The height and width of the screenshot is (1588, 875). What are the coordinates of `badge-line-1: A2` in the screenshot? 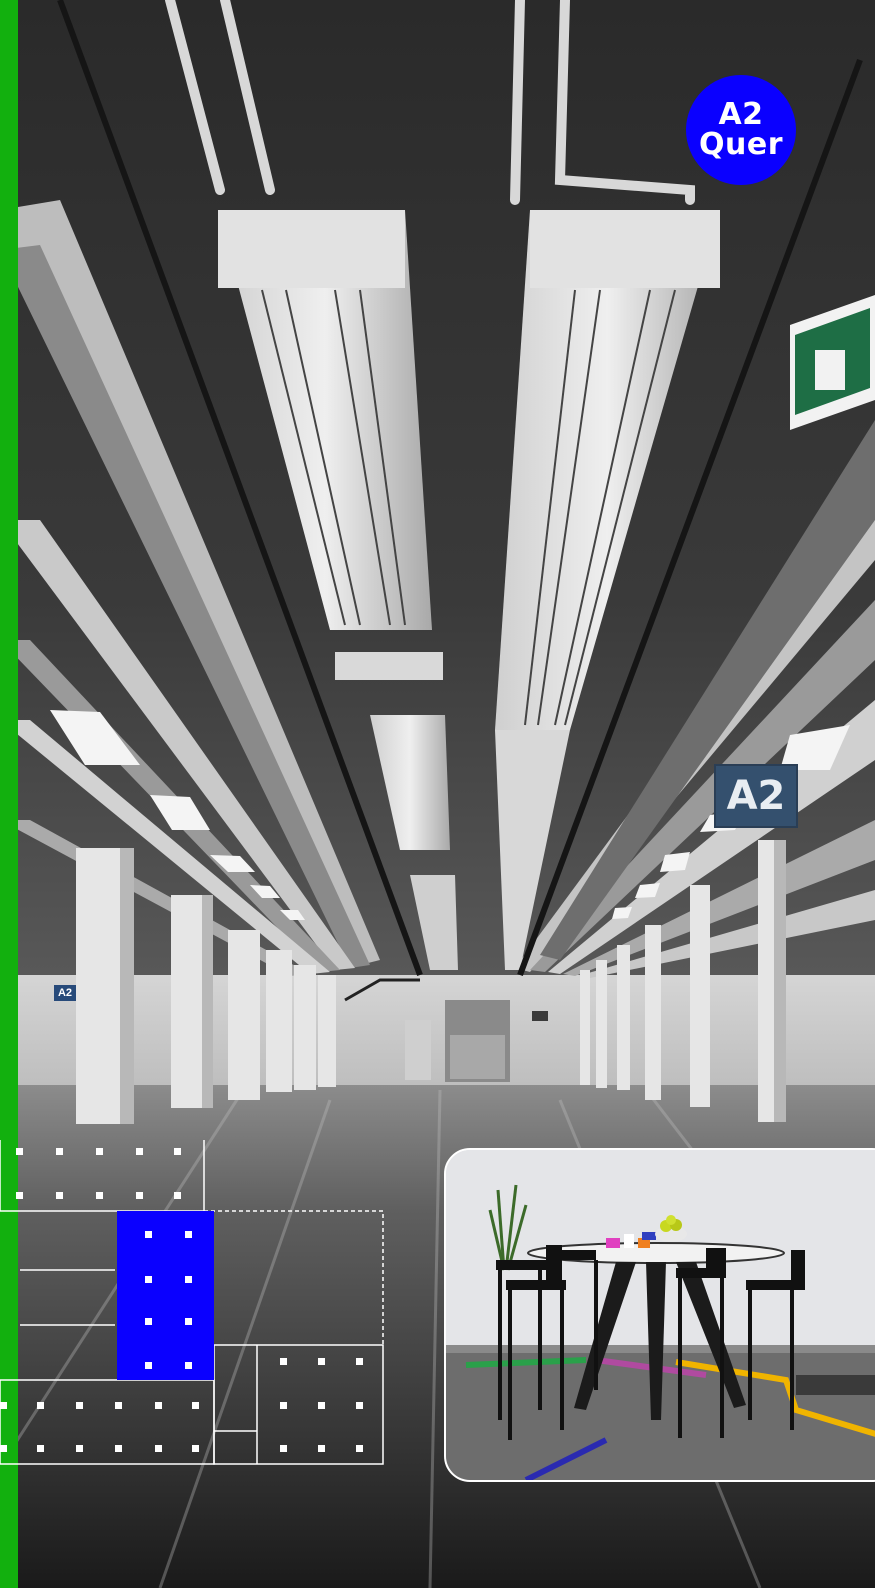 It's located at (741, 114).